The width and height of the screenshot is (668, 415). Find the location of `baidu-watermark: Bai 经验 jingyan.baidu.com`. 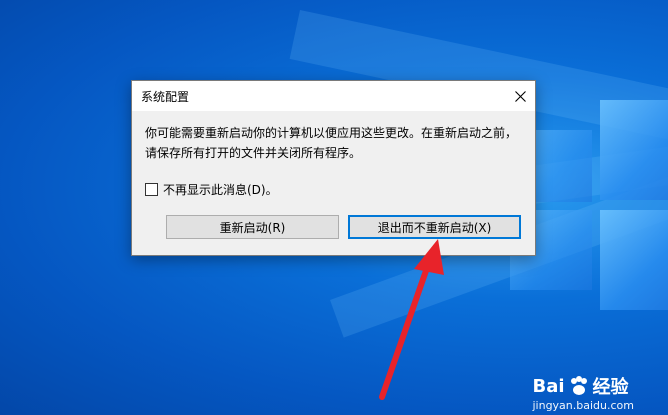

baidu-watermark: Bai 经验 jingyan.baidu.com is located at coordinates (583, 393).